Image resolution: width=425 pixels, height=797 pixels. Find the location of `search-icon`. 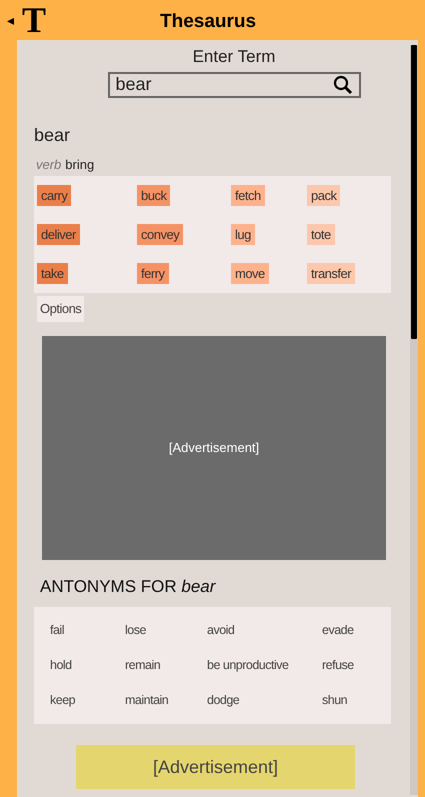

search-icon is located at coordinates (342, 84).